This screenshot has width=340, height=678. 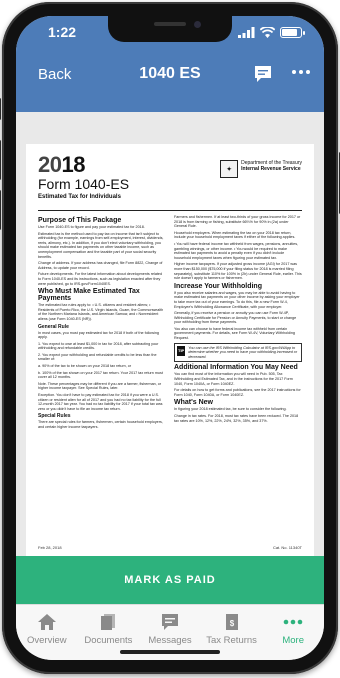 I want to click on tip-label: TIP, so click(x=181, y=350).